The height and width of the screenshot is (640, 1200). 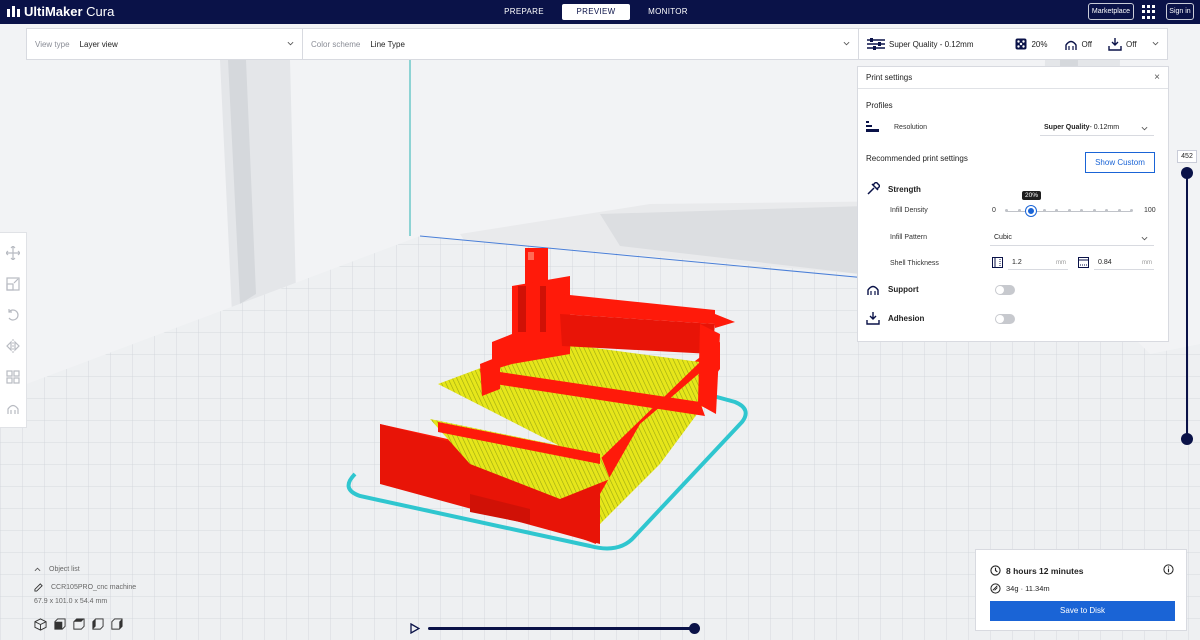 What do you see at coordinates (872, 126) in the screenshot?
I see `resolution-icon` at bounding box center [872, 126].